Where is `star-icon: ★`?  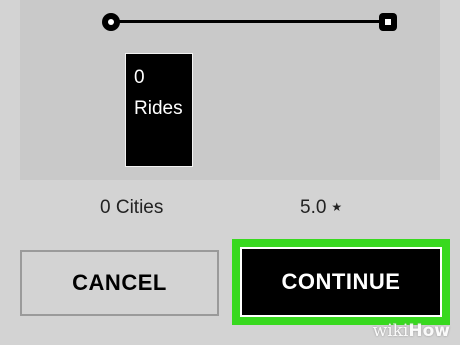 star-icon: ★ is located at coordinates (337, 207).